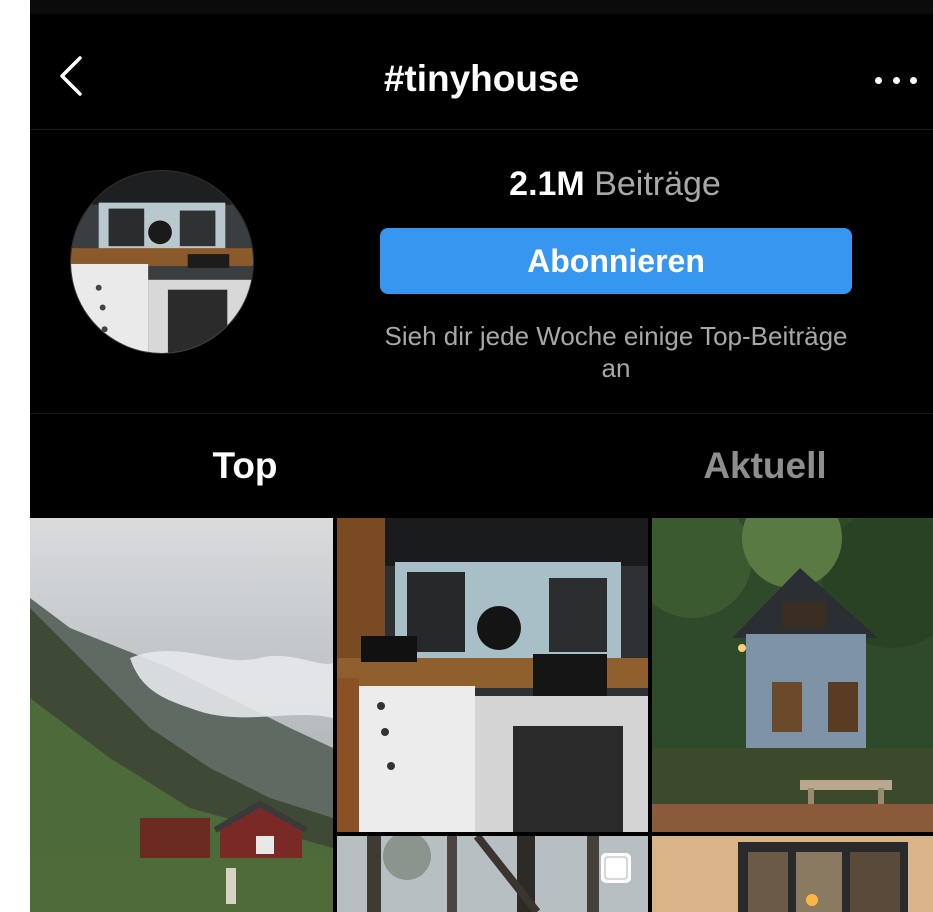 This screenshot has height=912, width=933. I want to click on post-tile-van-interior, so click(492, 675).